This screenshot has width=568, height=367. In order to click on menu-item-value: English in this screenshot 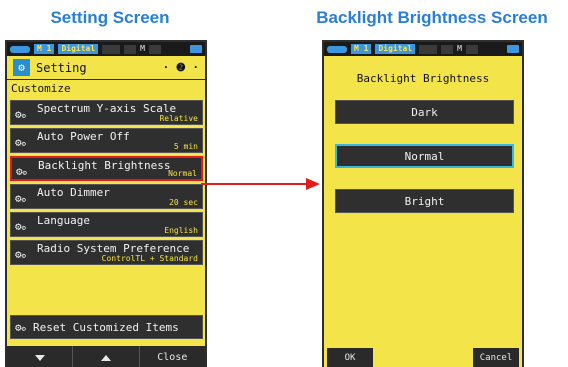, I will do `click(181, 230)`.